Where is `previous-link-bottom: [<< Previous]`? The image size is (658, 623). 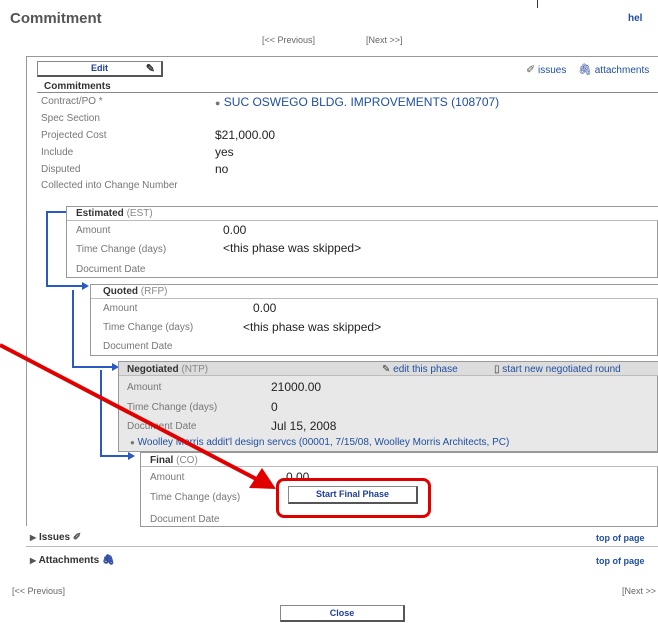
previous-link-bottom: [<< Previous] is located at coordinates (38, 591).